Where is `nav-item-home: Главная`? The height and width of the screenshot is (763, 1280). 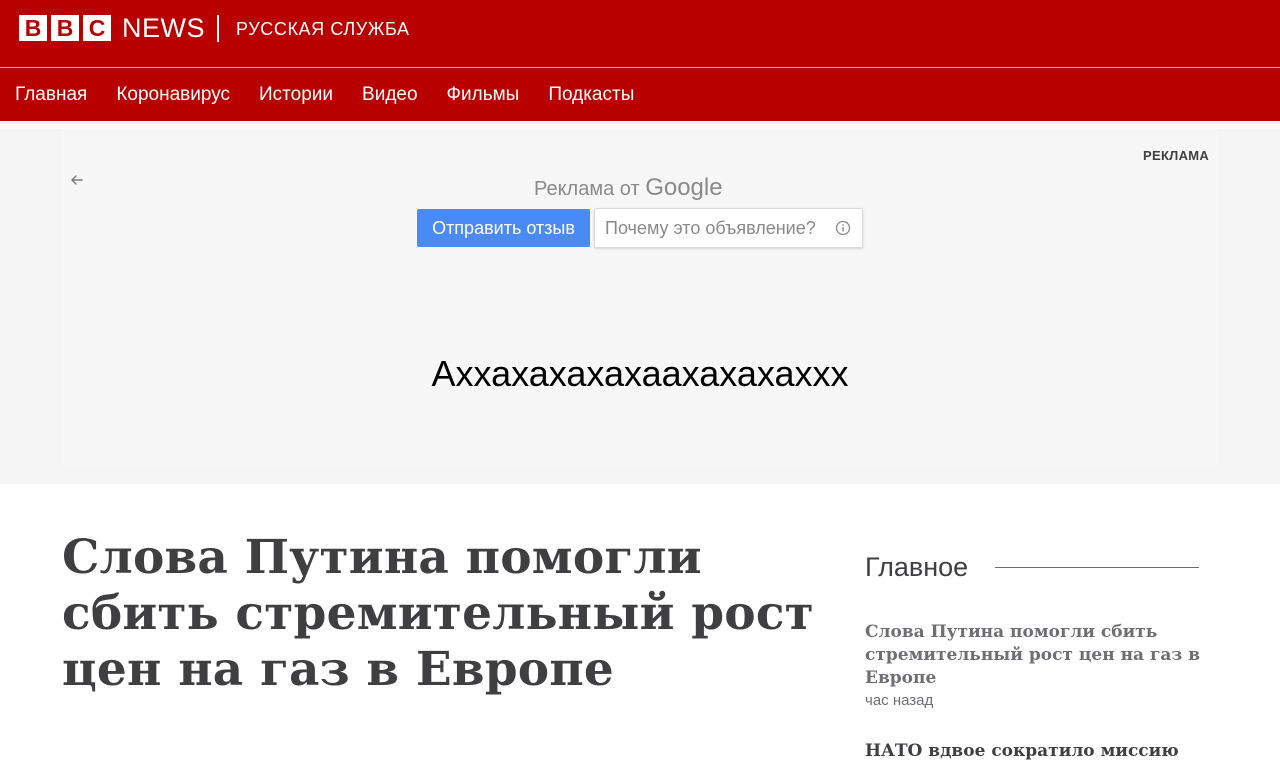 nav-item-home: Главная is located at coordinates (51, 95).